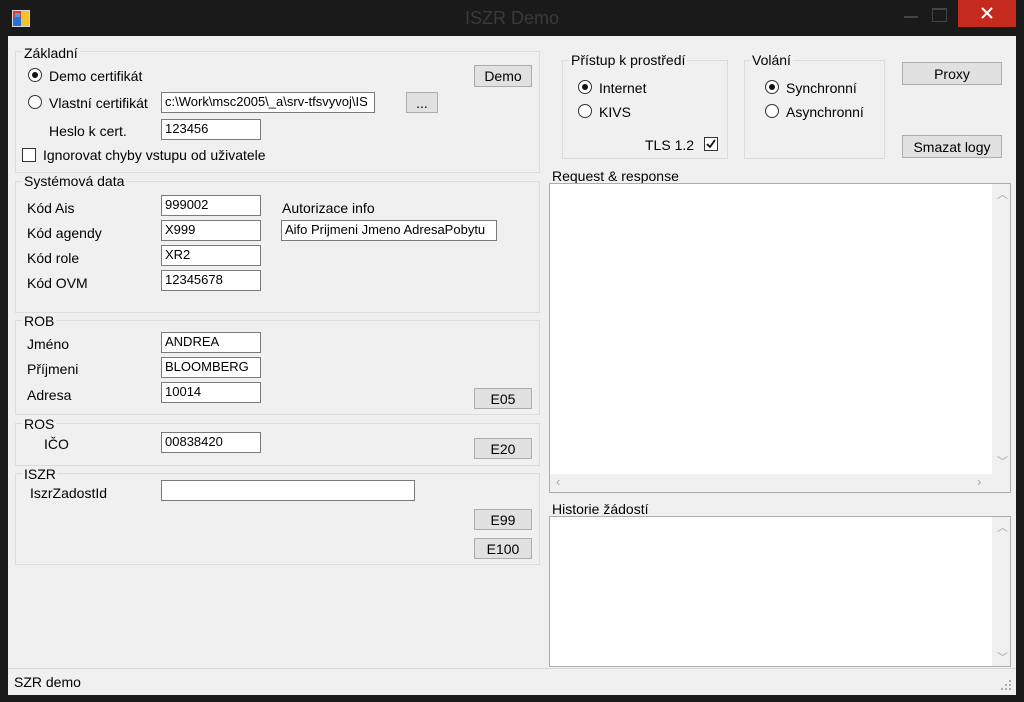 This screenshot has height=702, width=1024. What do you see at coordinates (328, 208) in the screenshot?
I see `autorizace-label: Autorizace info` at bounding box center [328, 208].